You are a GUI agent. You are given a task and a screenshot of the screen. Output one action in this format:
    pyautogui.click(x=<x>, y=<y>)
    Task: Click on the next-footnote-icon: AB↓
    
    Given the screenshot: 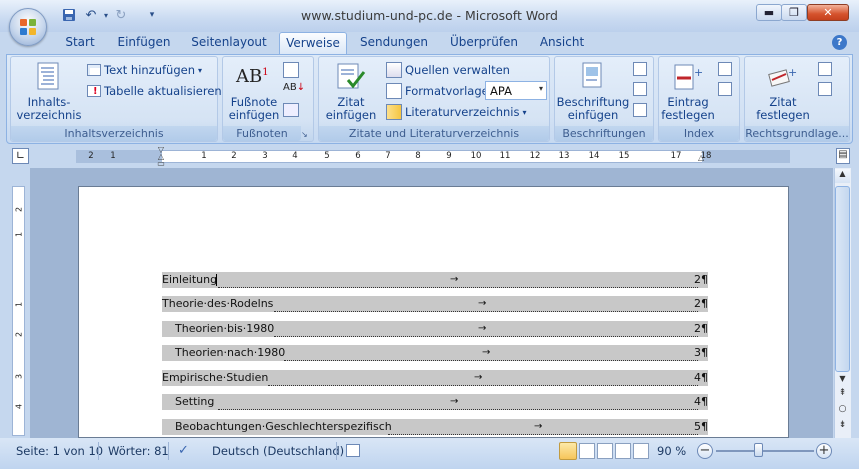 What is the action you would take?
    pyautogui.click(x=294, y=90)
    